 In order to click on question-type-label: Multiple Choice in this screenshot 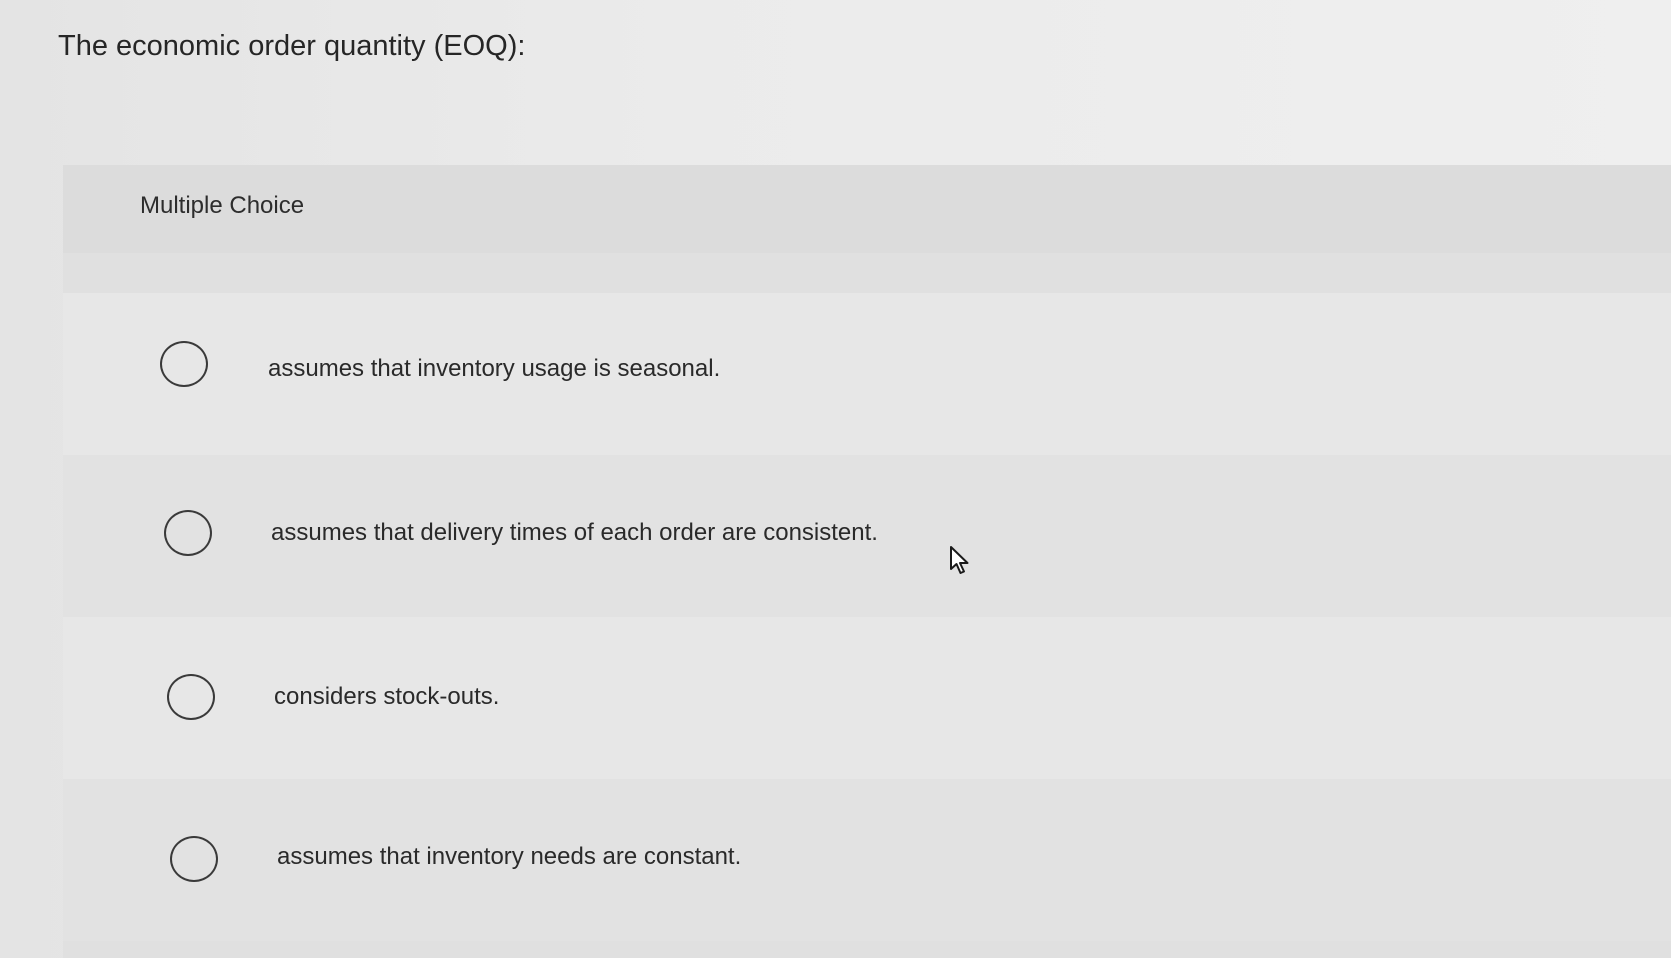, I will do `click(222, 205)`.